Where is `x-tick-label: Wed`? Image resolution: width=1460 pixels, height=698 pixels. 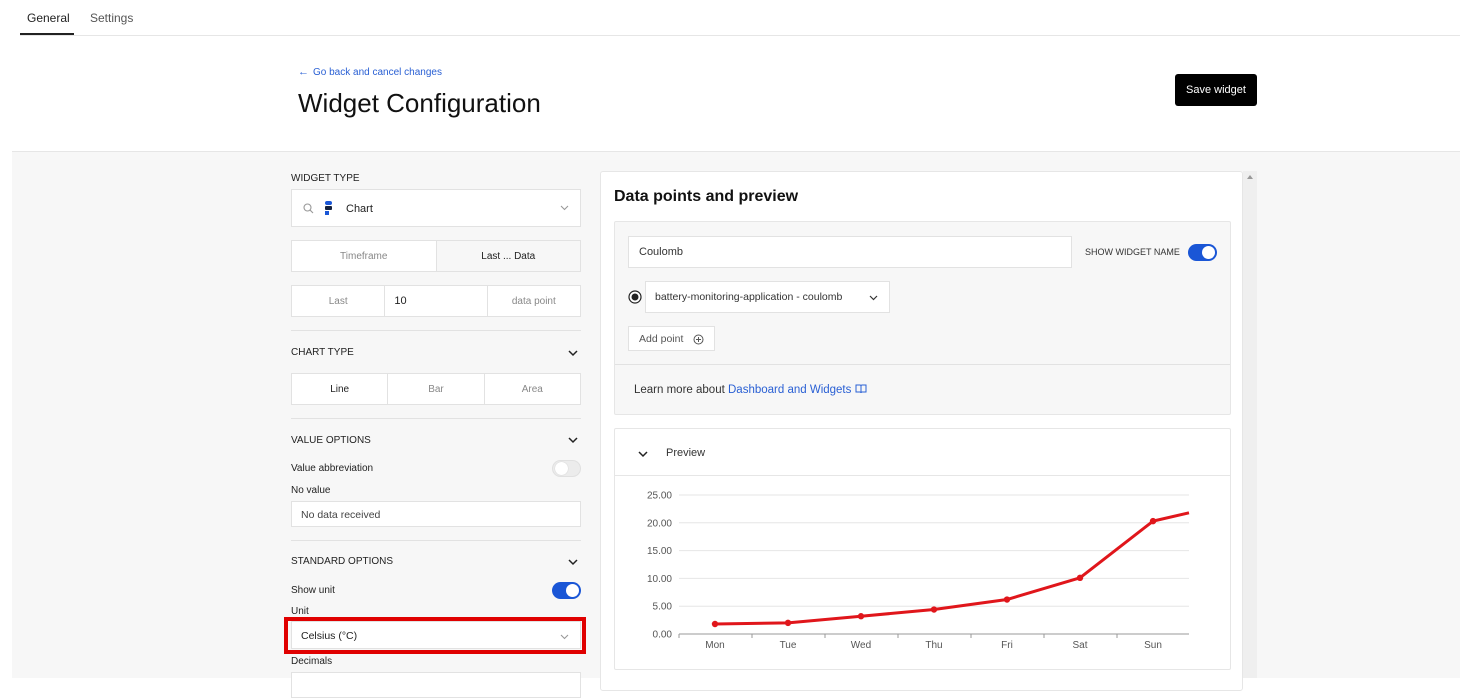
x-tick-label: Wed is located at coordinates (861, 645).